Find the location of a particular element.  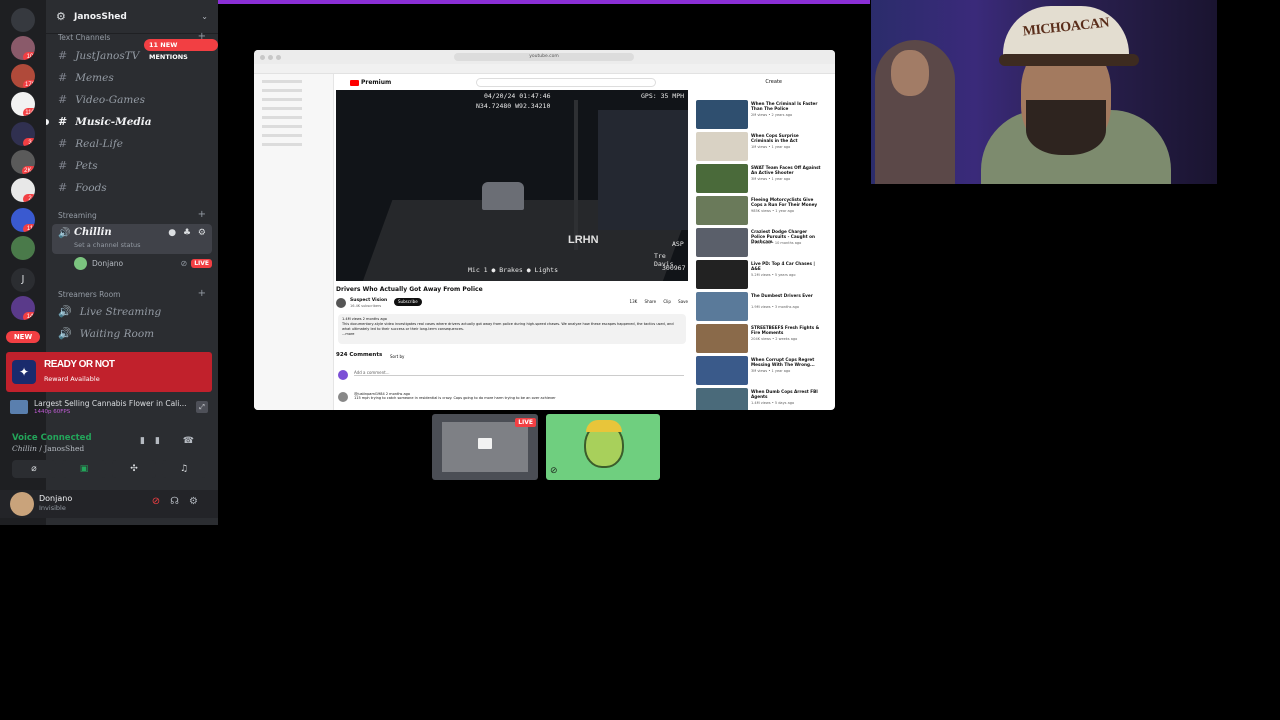

category-text-channels: Text Channels is located at coordinates (84, 37).